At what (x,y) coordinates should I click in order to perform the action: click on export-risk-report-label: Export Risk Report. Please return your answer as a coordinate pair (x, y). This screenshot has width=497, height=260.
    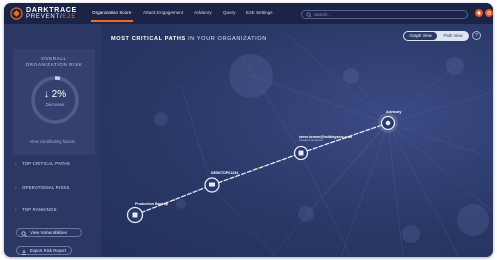
    Looking at the image, I should click on (48, 250).